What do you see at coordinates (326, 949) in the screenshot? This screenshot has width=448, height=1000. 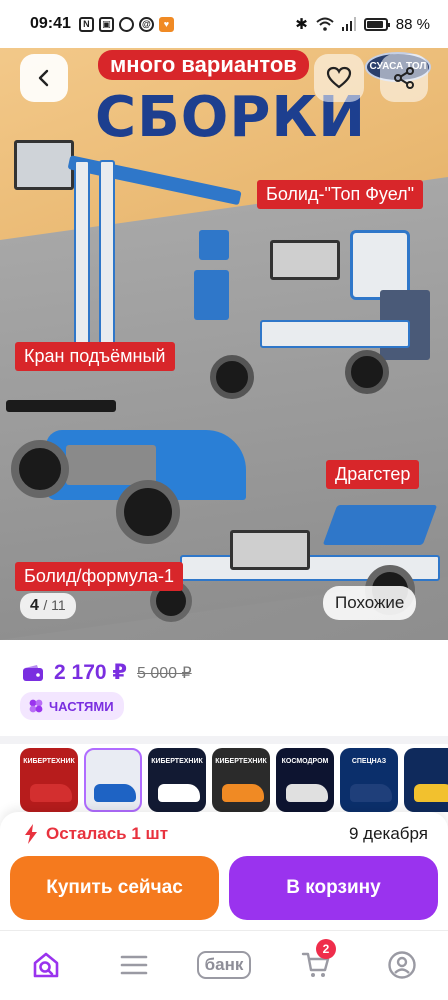 I see `cart-count-badge: 2` at bounding box center [326, 949].